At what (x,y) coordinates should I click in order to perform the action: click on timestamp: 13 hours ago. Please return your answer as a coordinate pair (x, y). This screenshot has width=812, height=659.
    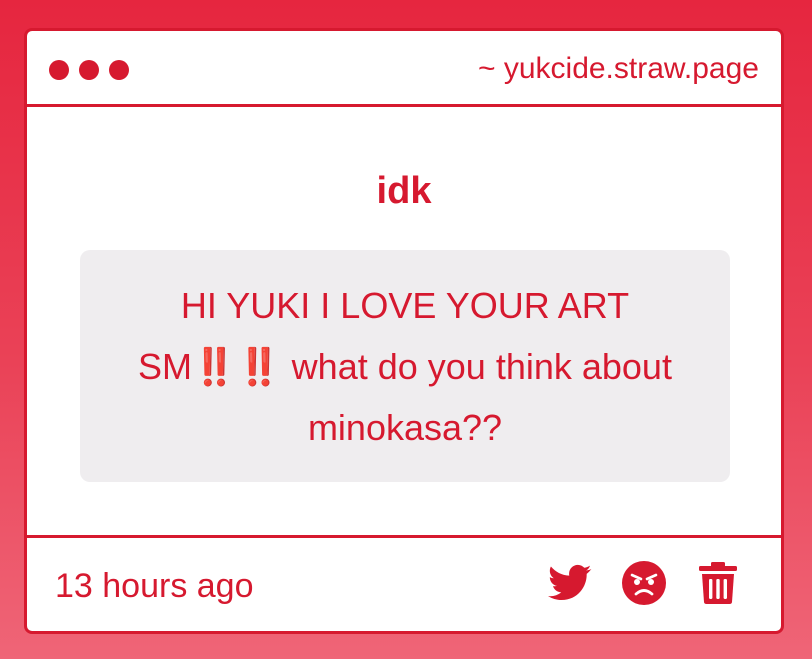
    Looking at the image, I should click on (154, 586).